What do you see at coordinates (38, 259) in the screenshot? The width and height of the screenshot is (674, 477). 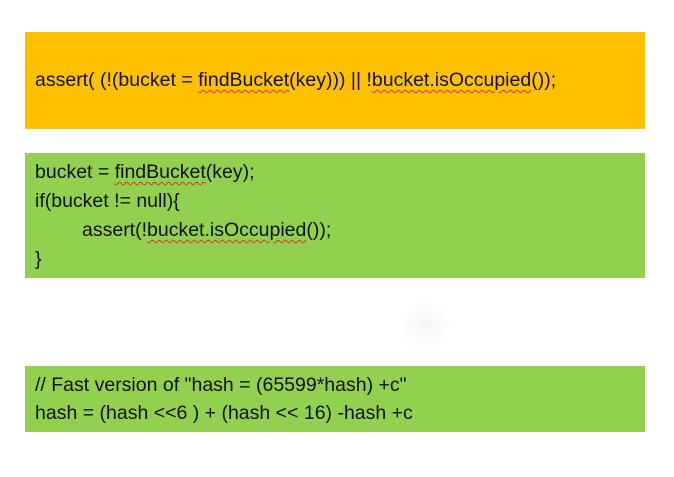 I see `code-line: }` at bounding box center [38, 259].